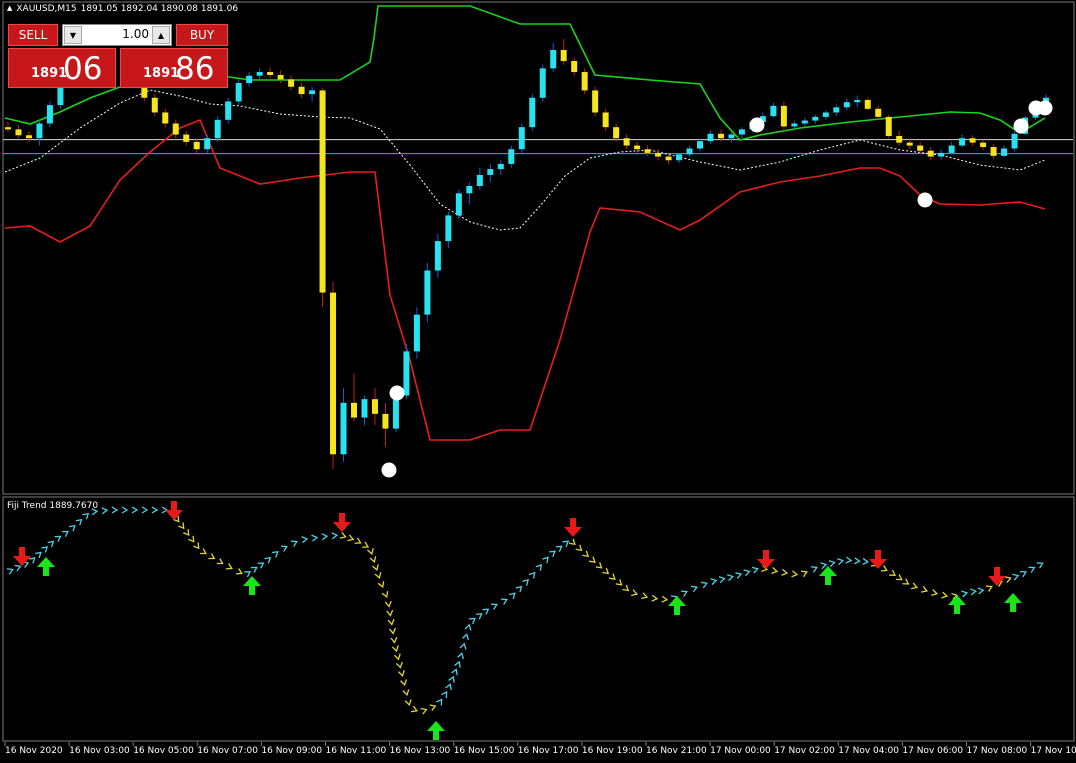 Image resolution: width=1076 pixels, height=763 pixels. Describe the element at coordinates (163, 751) in the screenshot. I see `time-tick-label: 16 Nov 05:00` at that location.